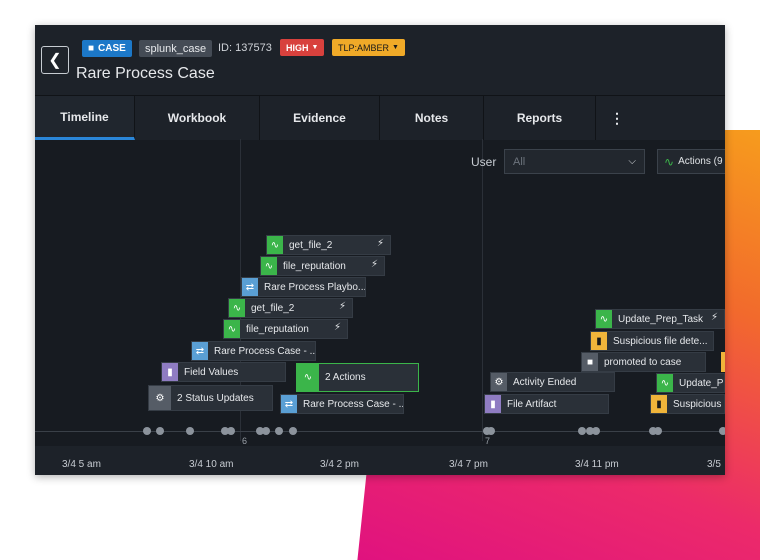  I want to click on user-filter-select: All ⌵, so click(574, 161).